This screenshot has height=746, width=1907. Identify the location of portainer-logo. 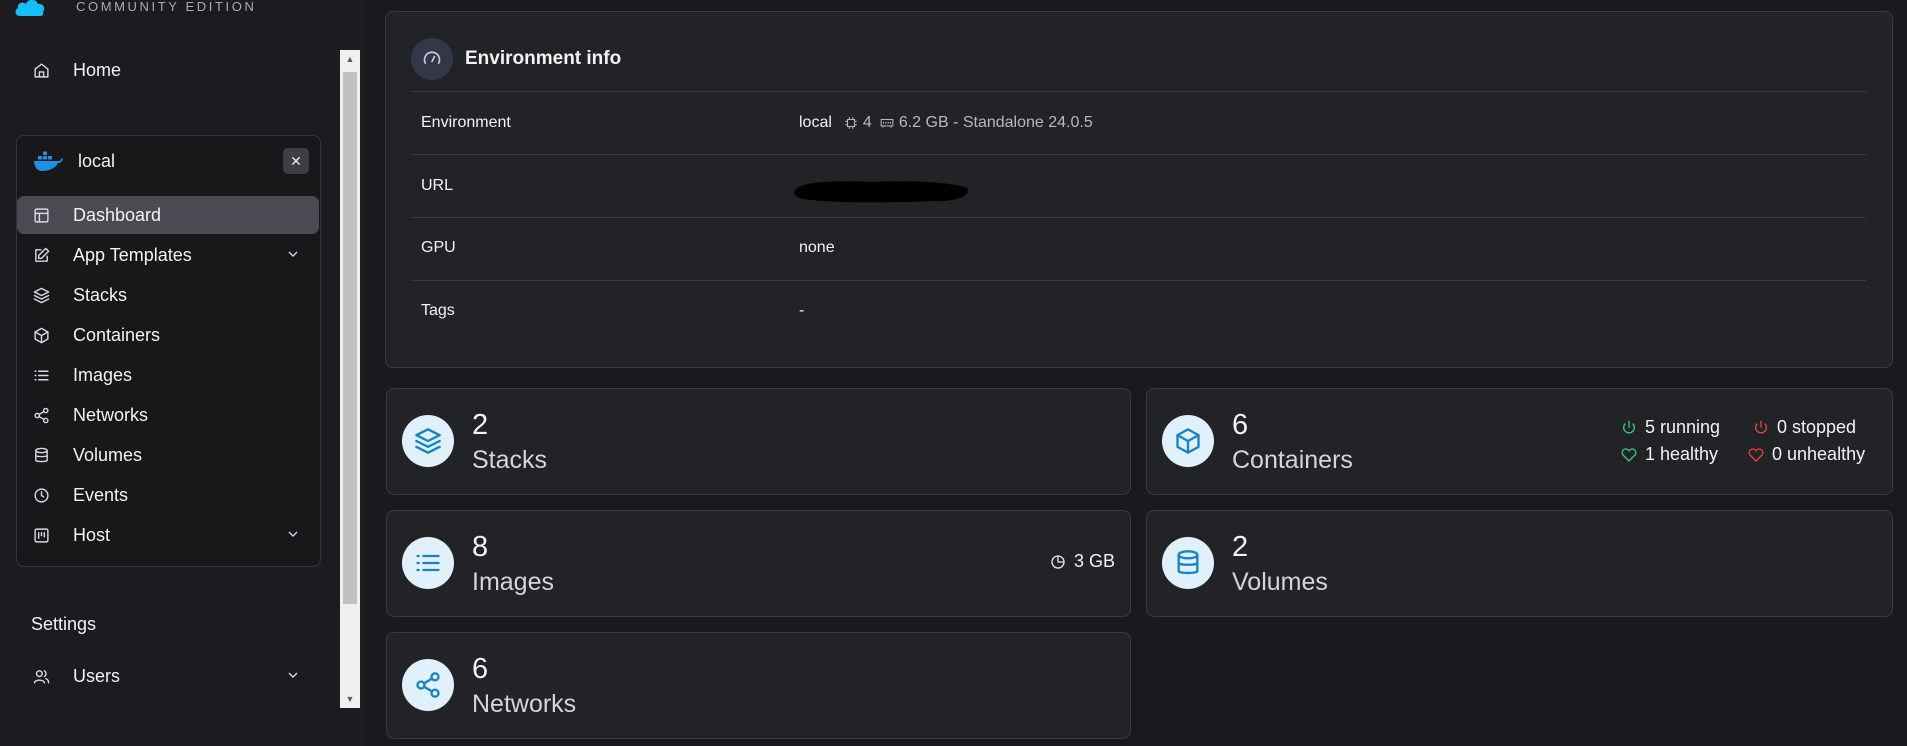
(30, 10).